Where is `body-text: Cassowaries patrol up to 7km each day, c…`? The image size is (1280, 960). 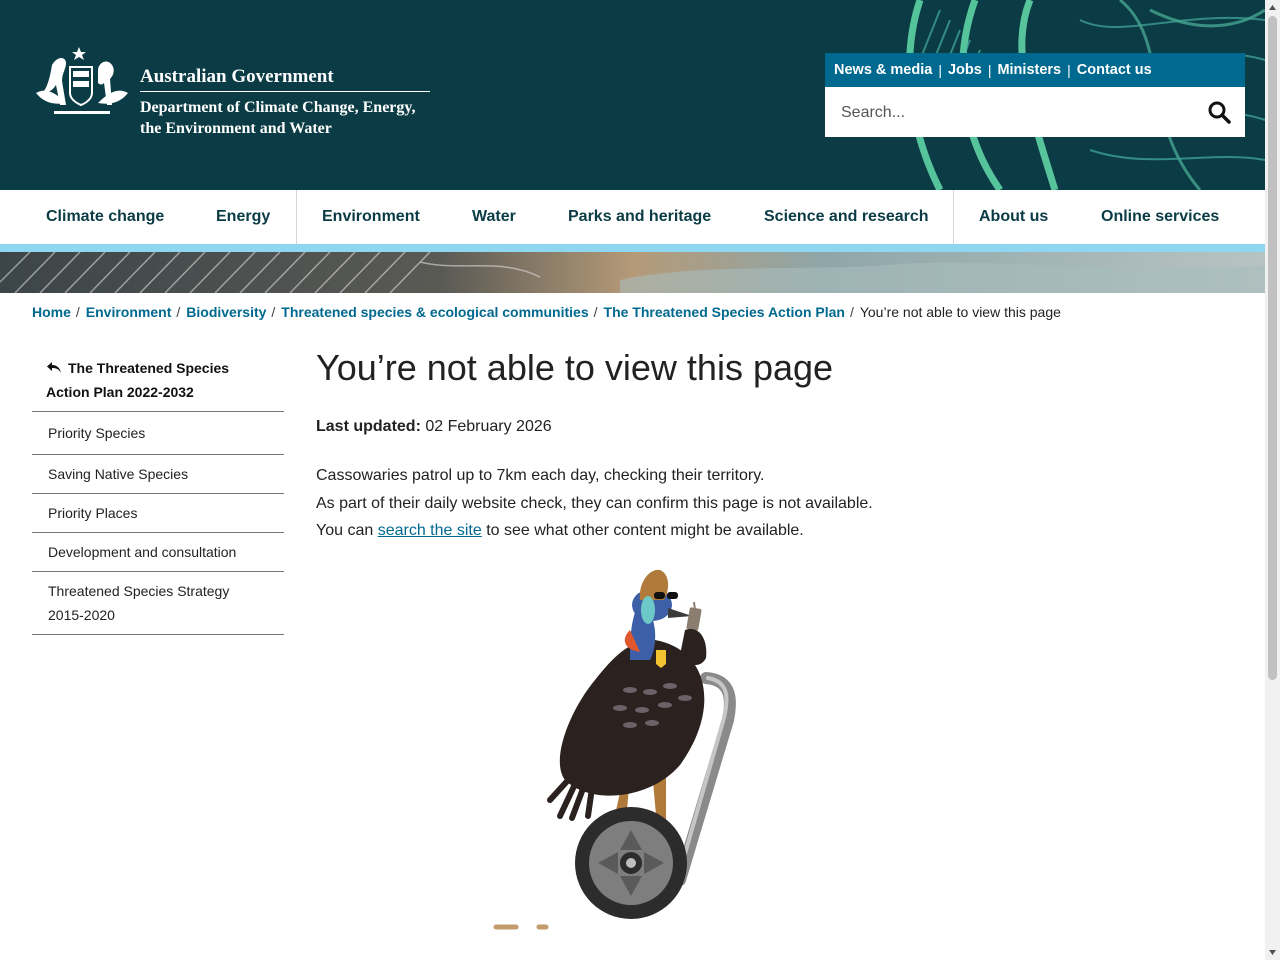 body-text: Cassowaries patrol up to 7km each day, c… is located at coordinates (766, 503).